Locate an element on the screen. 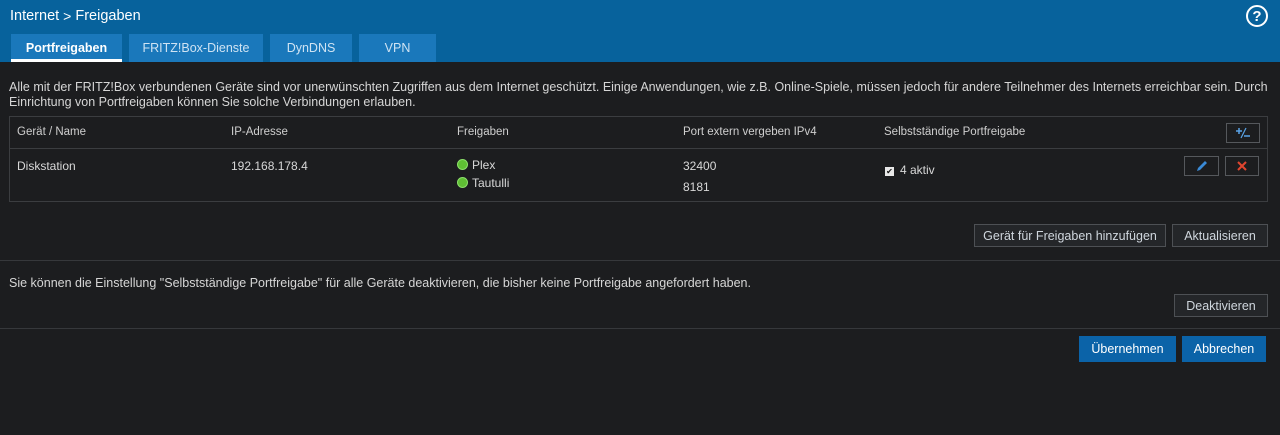 The height and width of the screenshot is (435, 1280). share-item: Tautulli is located at coordinates (483, 183).